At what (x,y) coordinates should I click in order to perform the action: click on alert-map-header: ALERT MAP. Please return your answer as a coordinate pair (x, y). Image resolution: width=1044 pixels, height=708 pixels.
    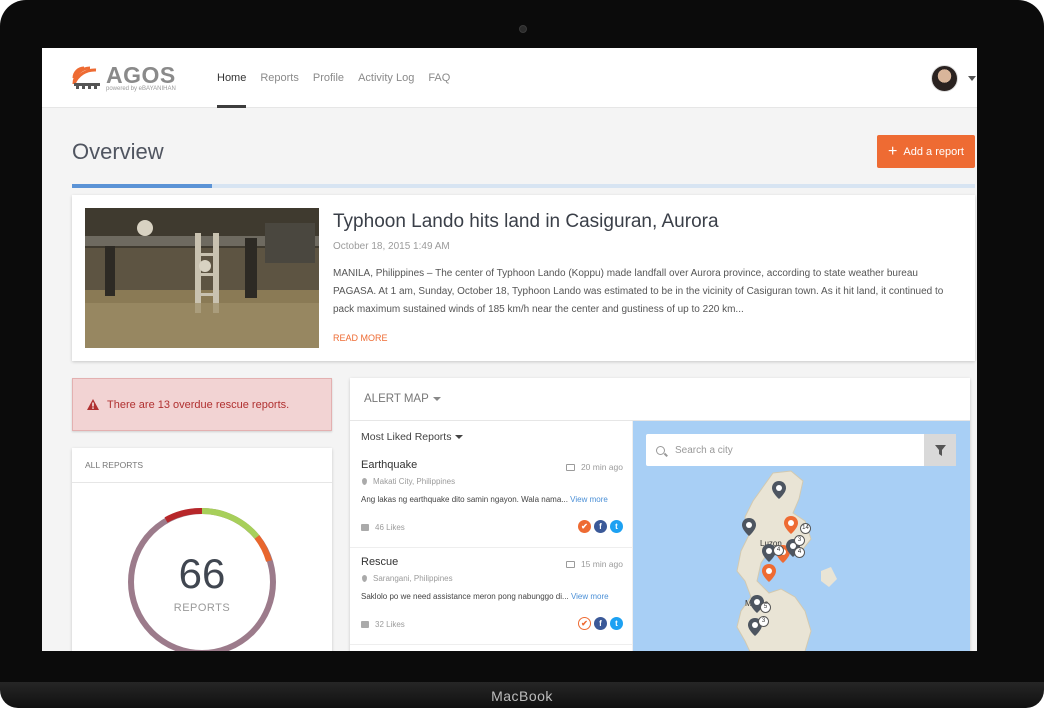
    Looking at the image, I should click on (660, 399).